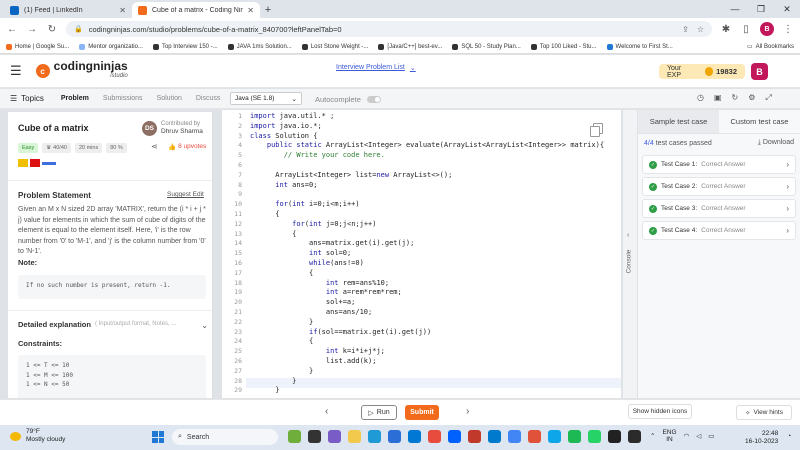  Describe the element at coordinates (373, 99) in the screenshot. I see `toggle-switch` at that location.